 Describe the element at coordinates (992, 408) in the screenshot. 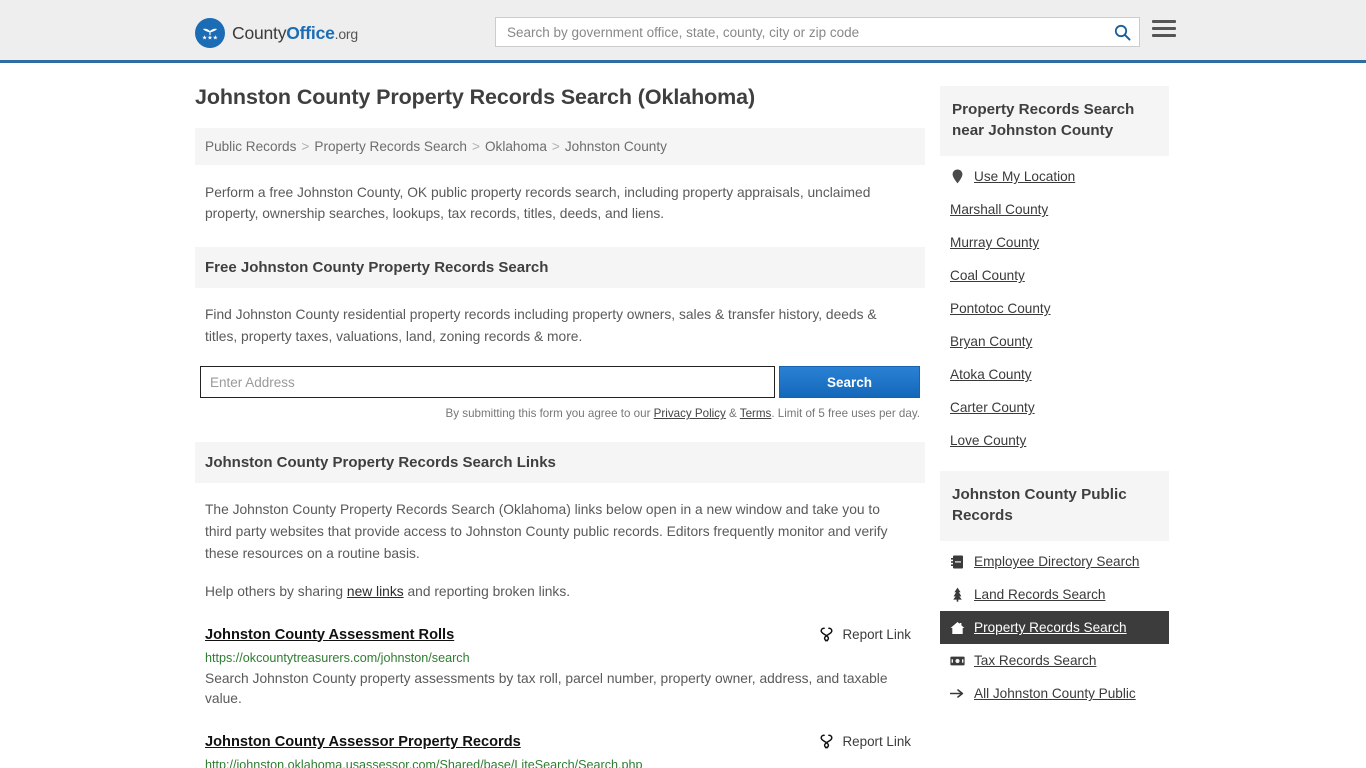

I see `sidebar-item-label: Carter County` at that location.